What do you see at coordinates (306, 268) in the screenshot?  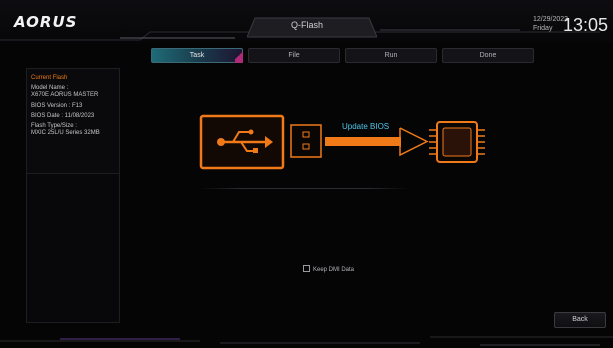 I see `keep-dmi-checkbox` at bounding box center [306, 268].